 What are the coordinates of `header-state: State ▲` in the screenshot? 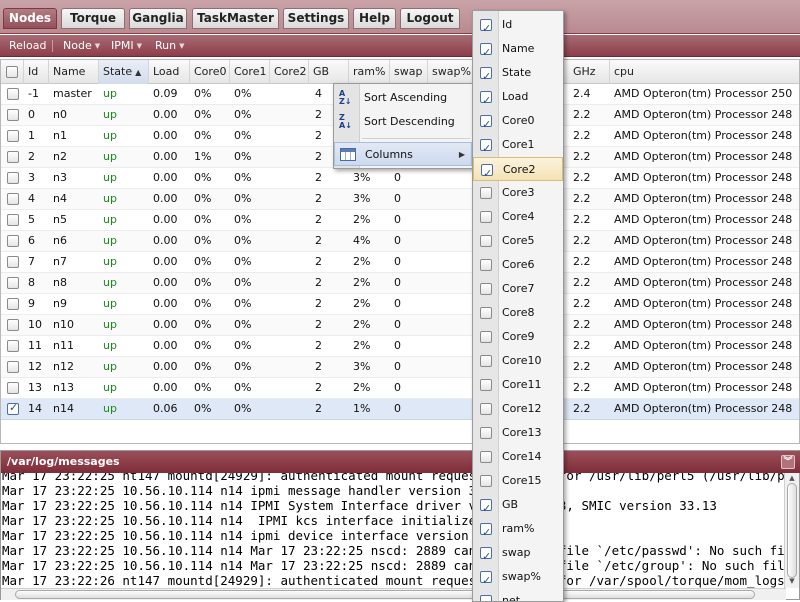 It's located at (124, 72).